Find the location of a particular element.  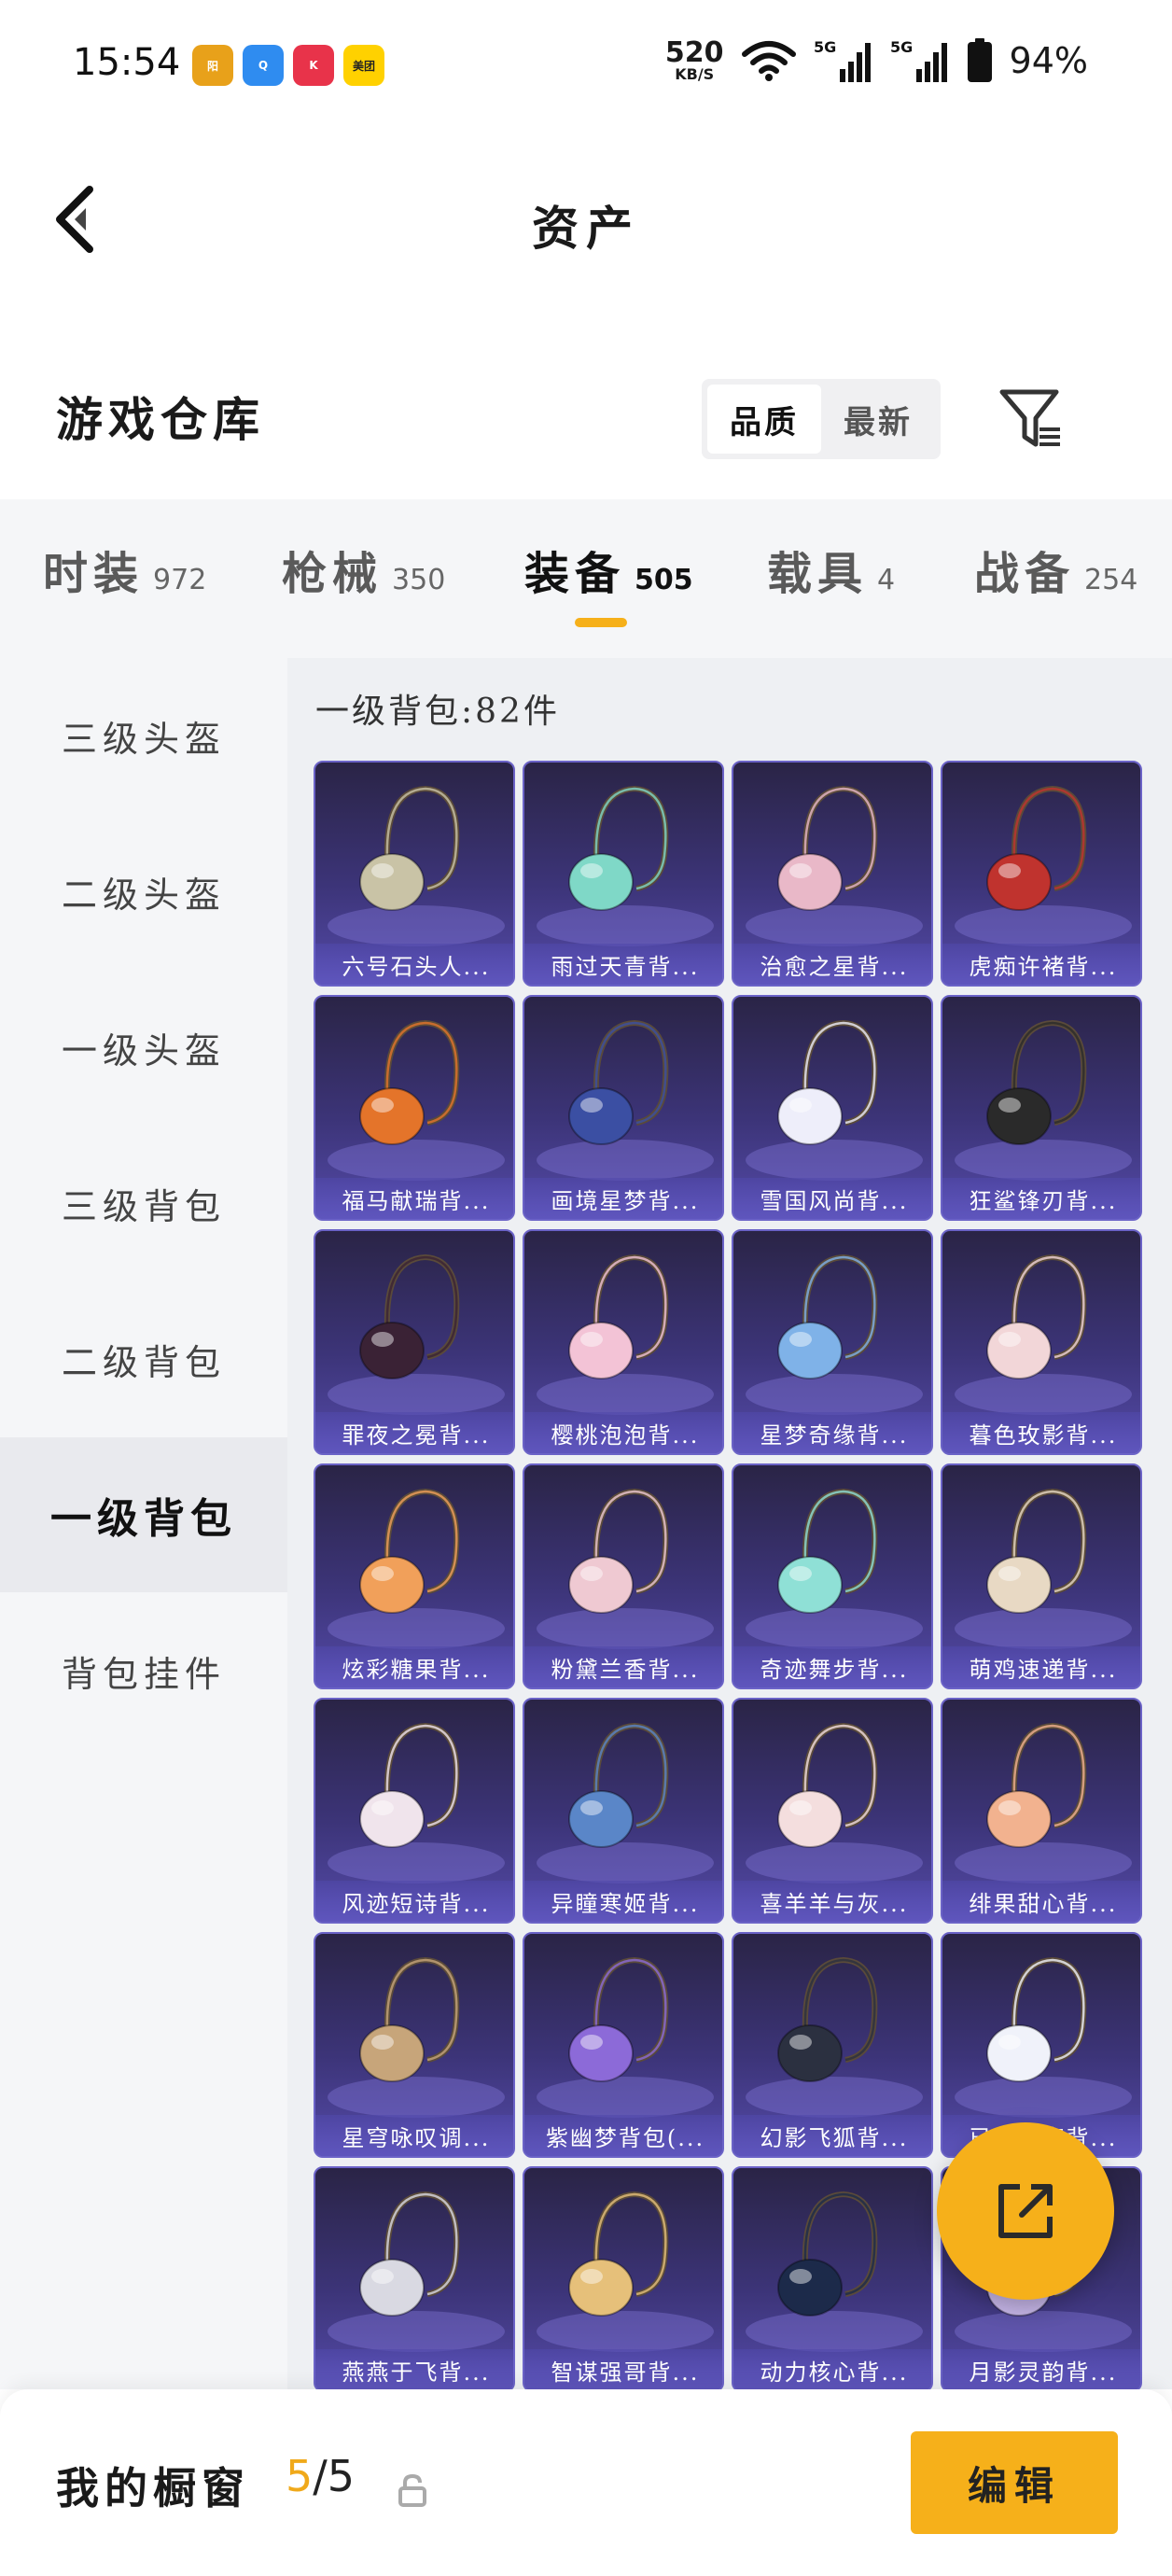

sort-quality-option: 品质 is located at coordinates (764, 419).